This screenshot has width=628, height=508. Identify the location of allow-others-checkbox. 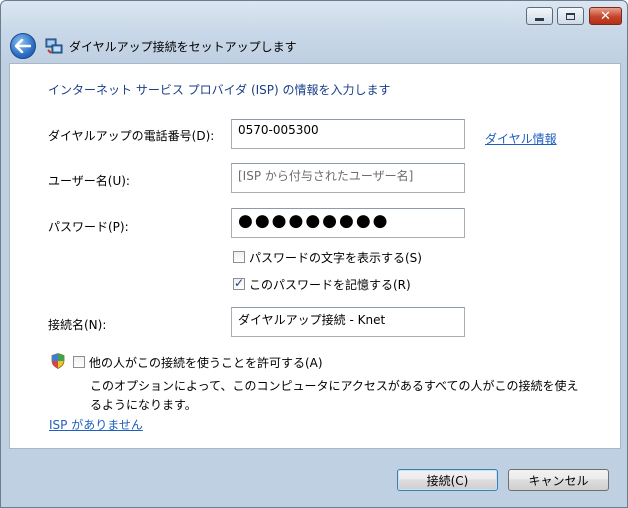
(79, 362).